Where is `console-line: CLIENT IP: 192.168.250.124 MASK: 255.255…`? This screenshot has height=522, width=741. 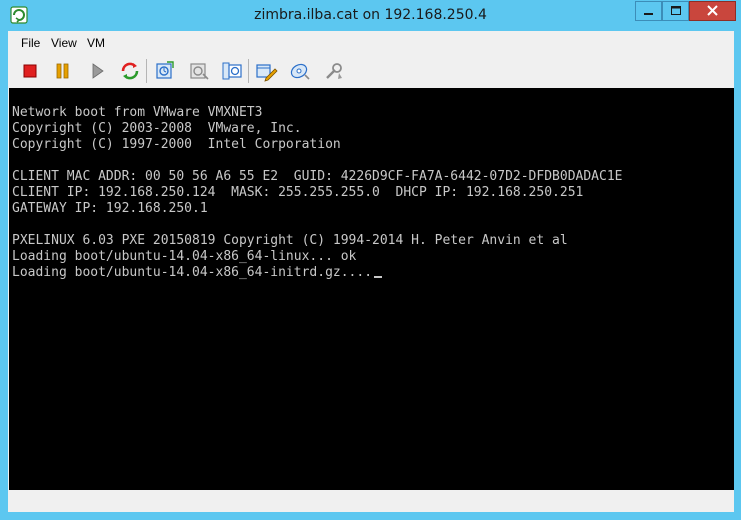 console-line: CLIENT IP: 192.168.250.124 MASK: 255.255… is located at coordinates (298, 192).